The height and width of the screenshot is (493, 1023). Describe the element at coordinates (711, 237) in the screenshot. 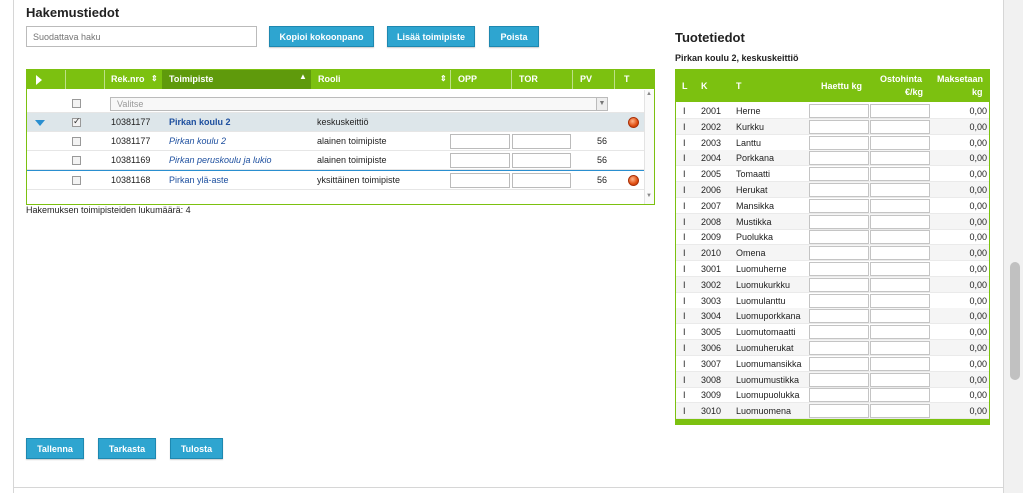

I see `product-code: 2009` at that location.